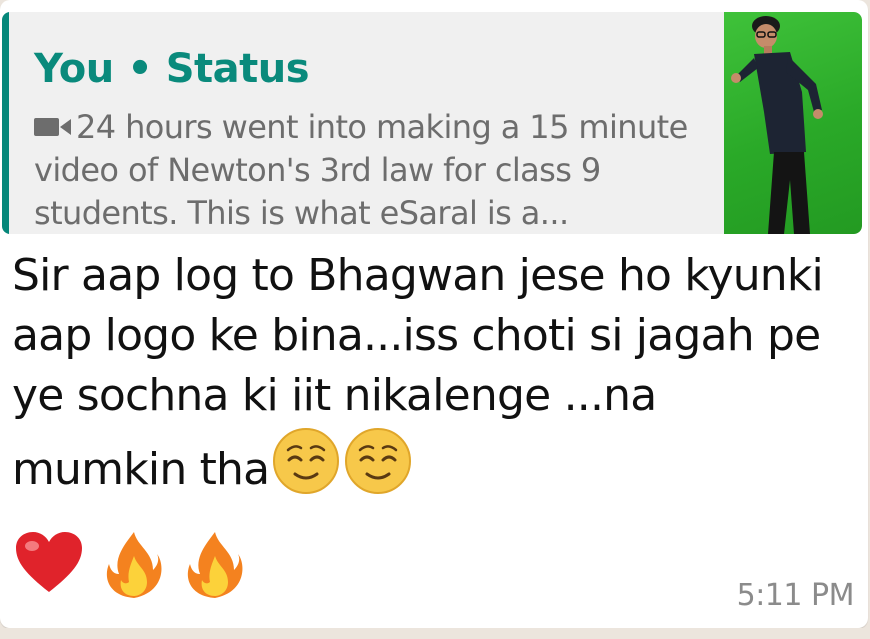 This screenshot has height=639, width=870. I want to click on quote-accent-bar, so click(5, 123).